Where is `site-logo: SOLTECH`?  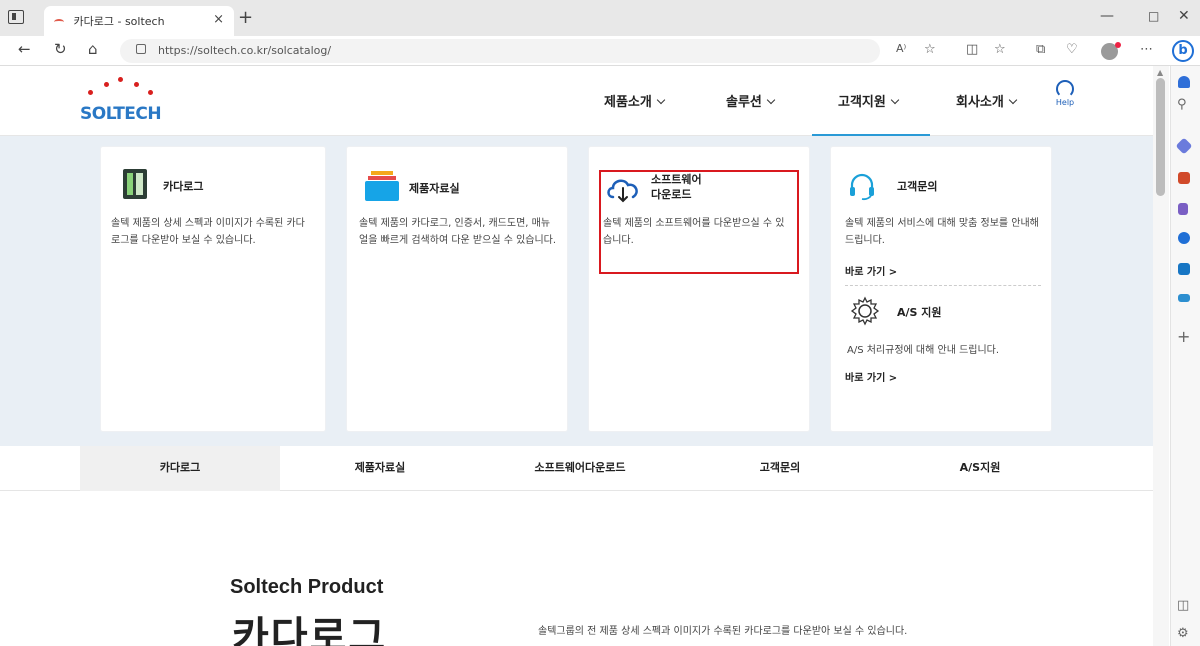 site-logo: SOLTECH is located at coordinates (121, 114).